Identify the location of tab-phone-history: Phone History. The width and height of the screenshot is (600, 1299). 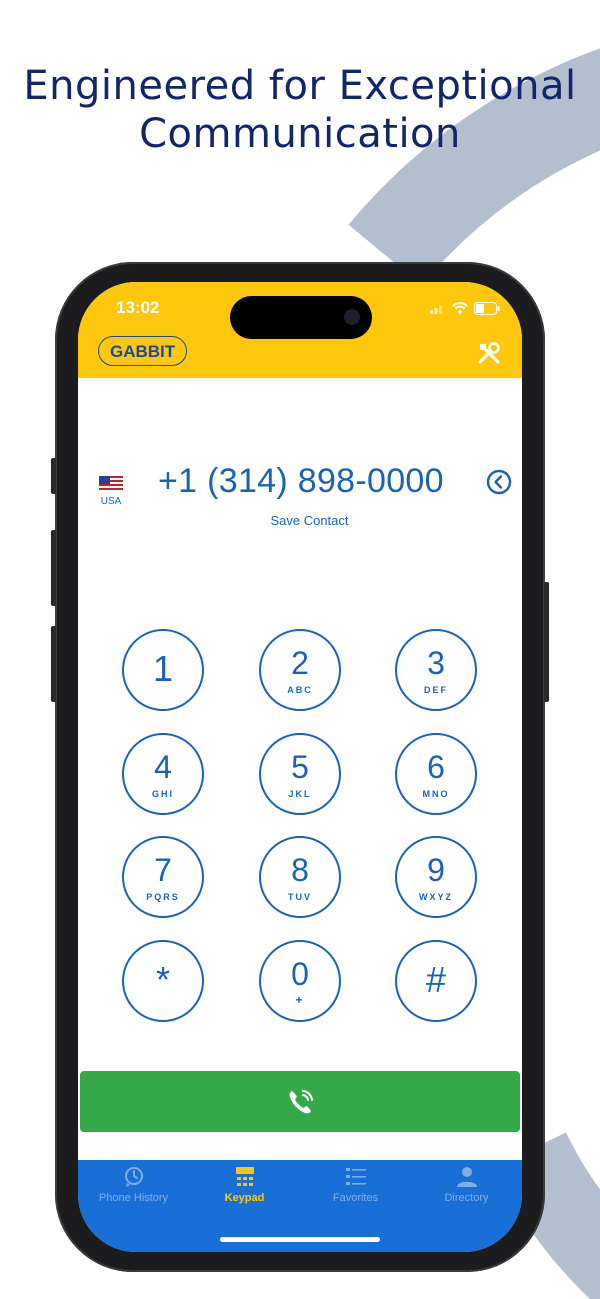
(133, 1185).